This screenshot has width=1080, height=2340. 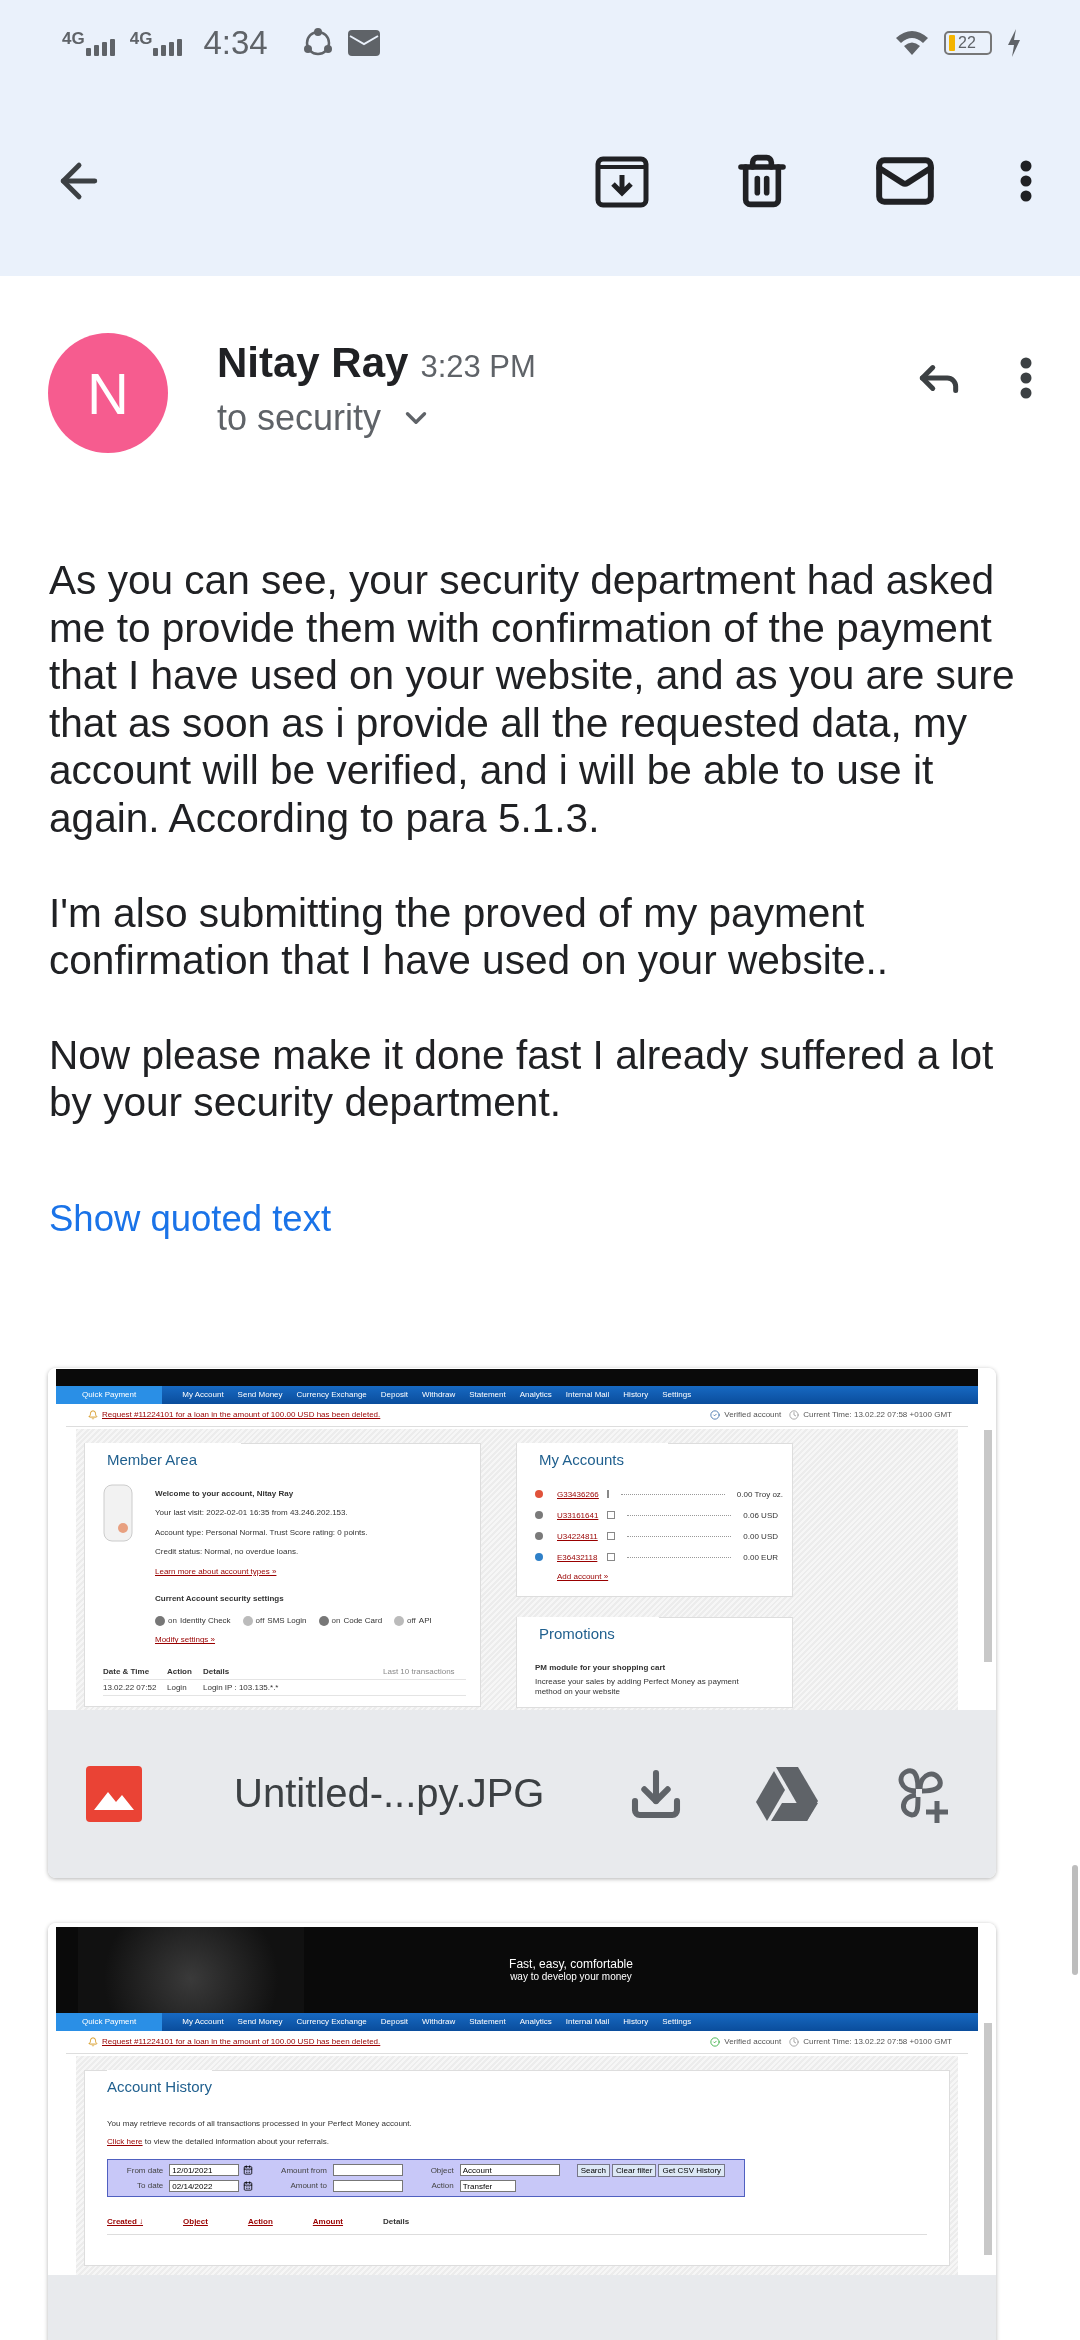 What do you see at coordinates (522, 1079) in the screenshot?
I see `message-paragraph: Now please make it done fast I already suffered a lot by your security department.` at bounding box center [522, 1079].